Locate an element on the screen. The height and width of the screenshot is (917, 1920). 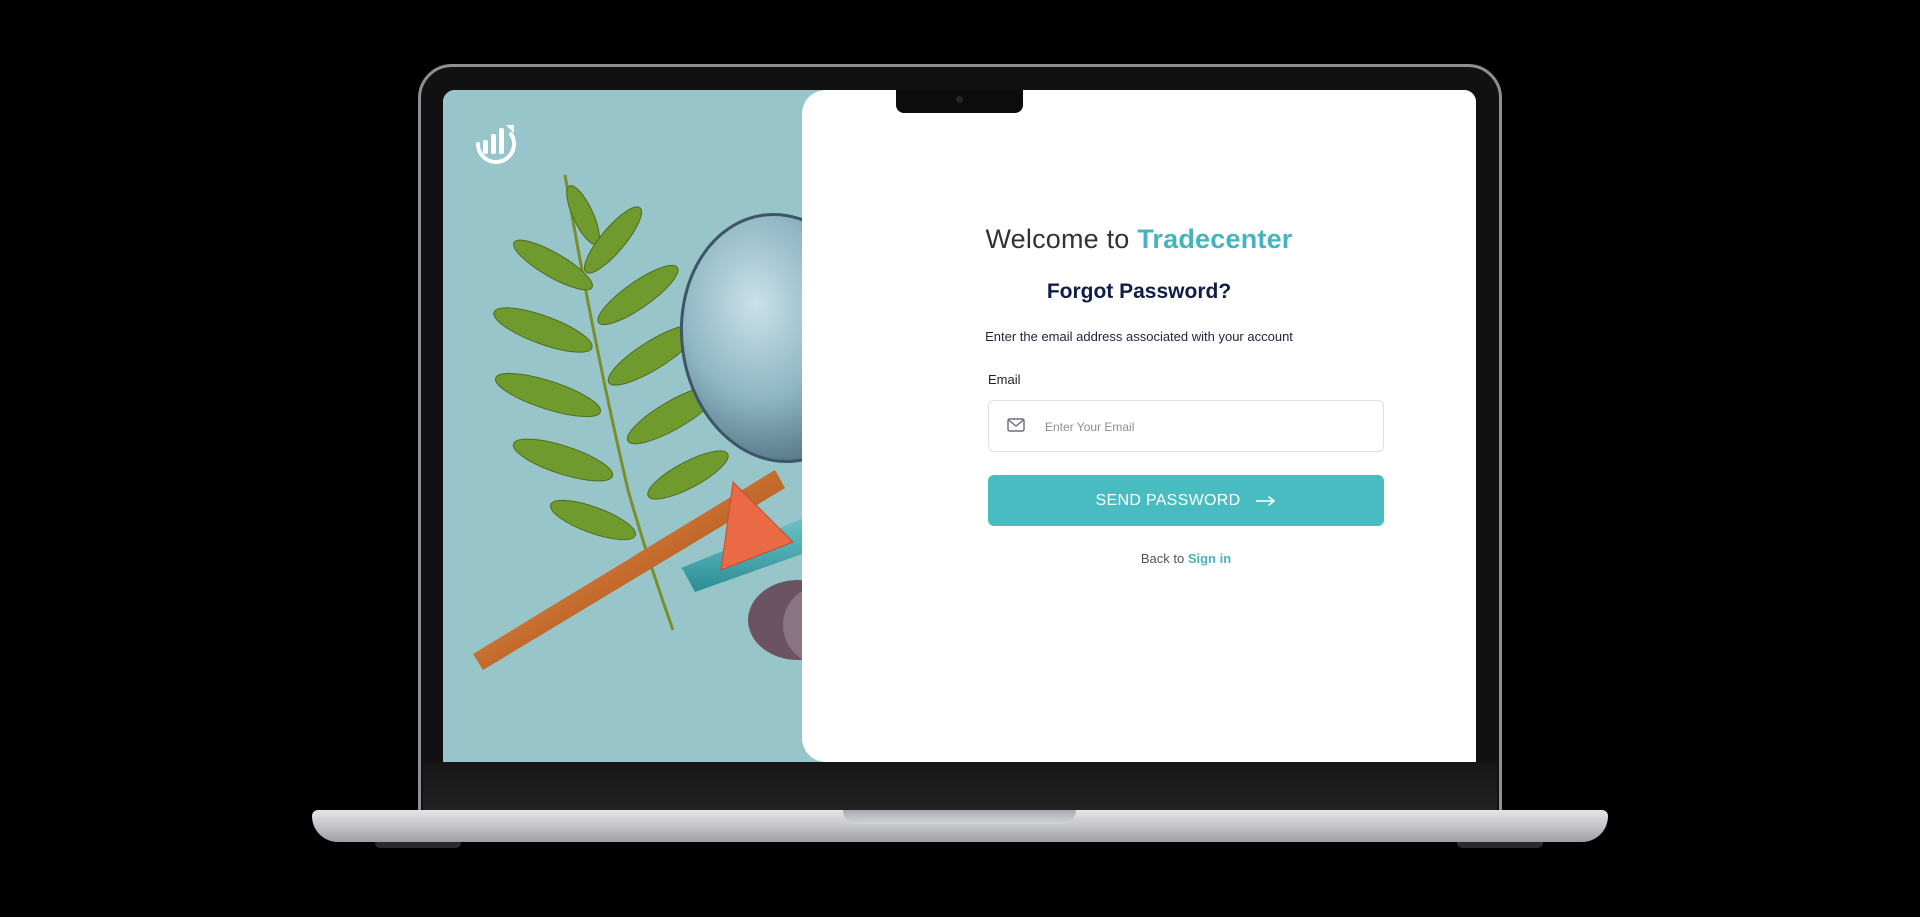
welcome-heading: Welcome to Tradecenter is located at coordinates (1139, 239).